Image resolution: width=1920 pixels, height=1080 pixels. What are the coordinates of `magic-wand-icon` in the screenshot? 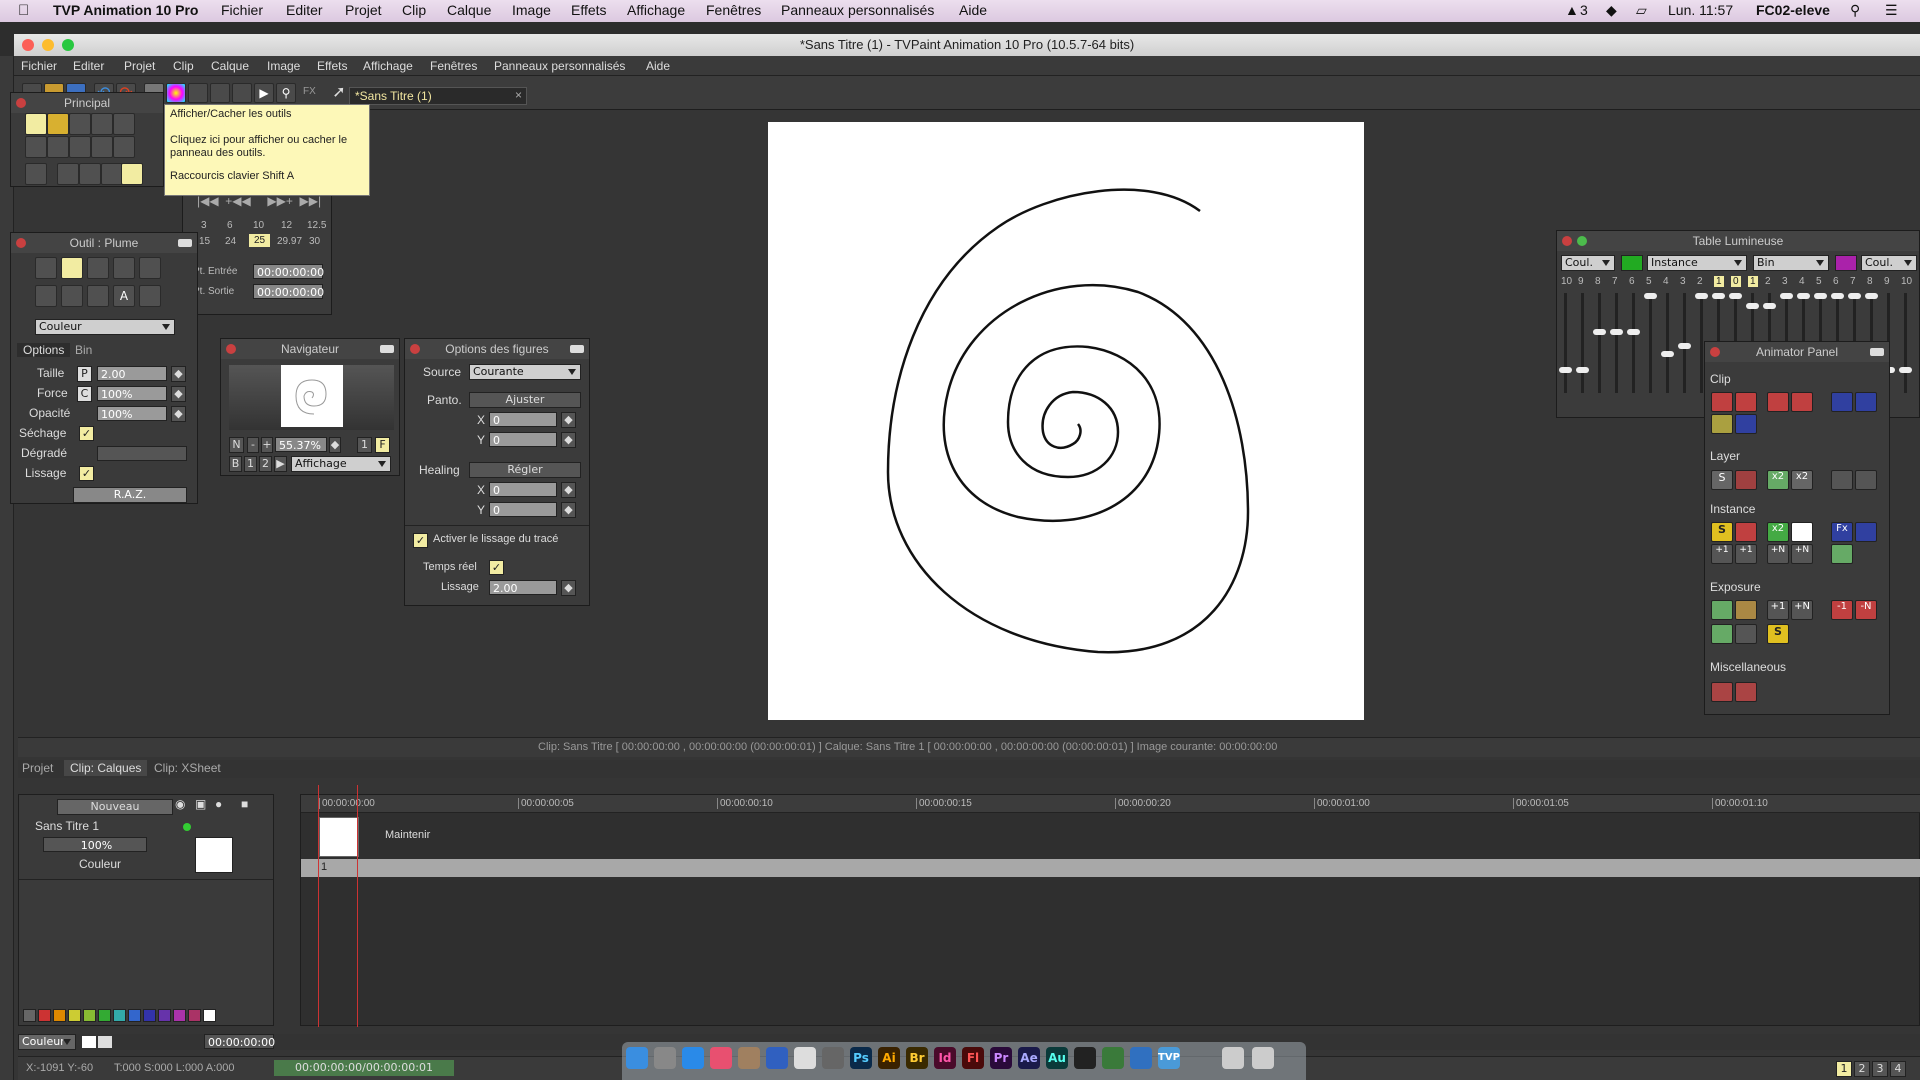 It's located at (80, 147).